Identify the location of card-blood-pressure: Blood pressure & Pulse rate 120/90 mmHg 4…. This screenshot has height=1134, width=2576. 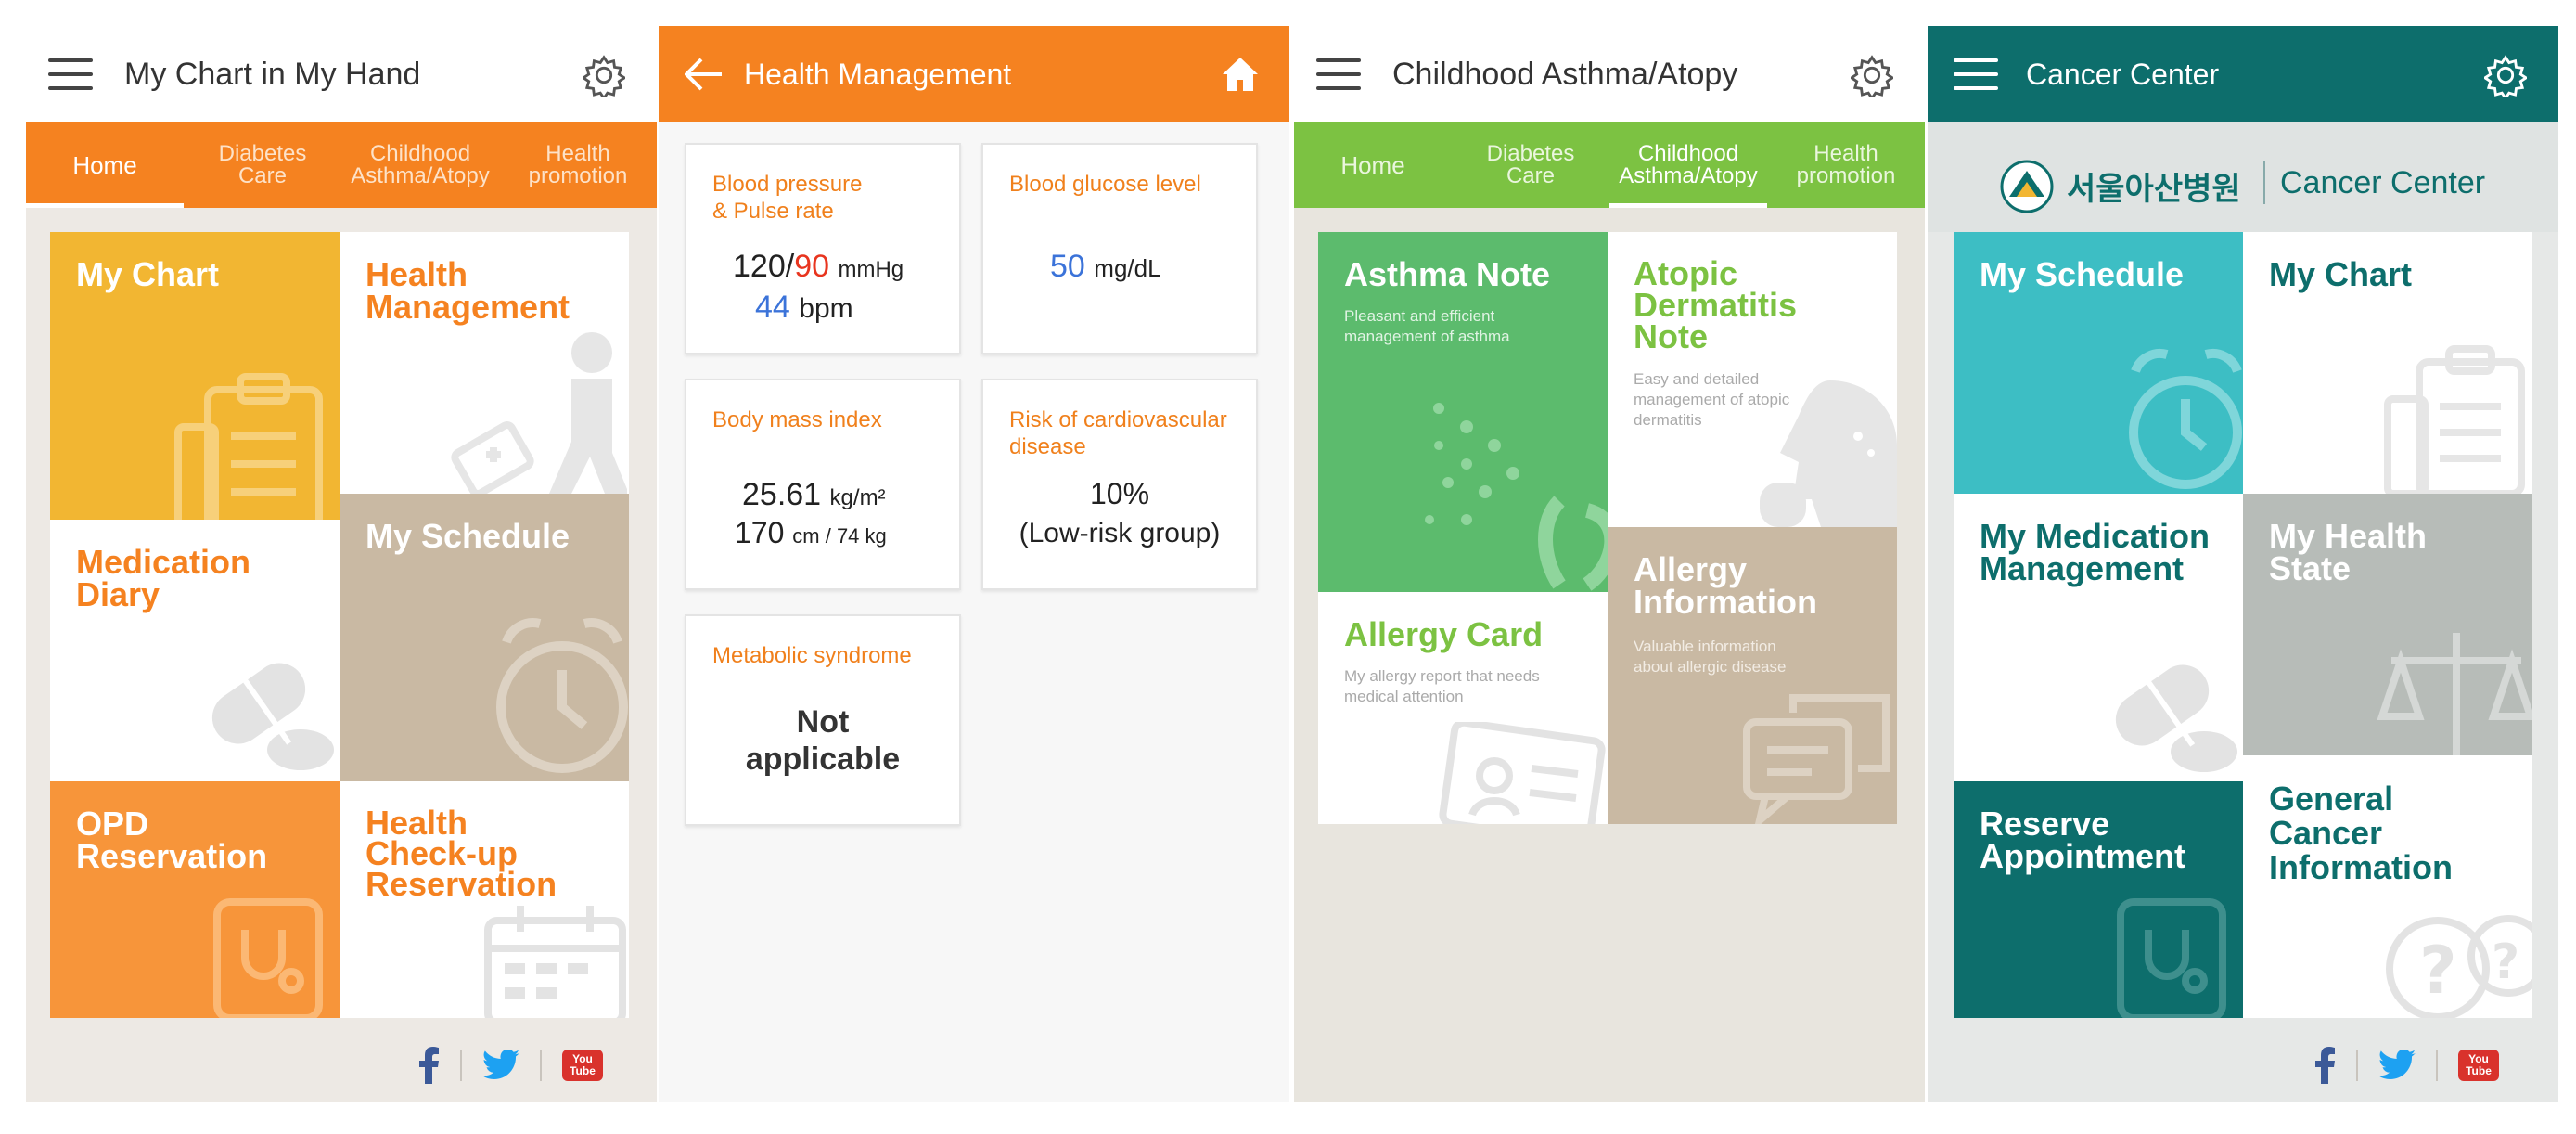
(823, 248).